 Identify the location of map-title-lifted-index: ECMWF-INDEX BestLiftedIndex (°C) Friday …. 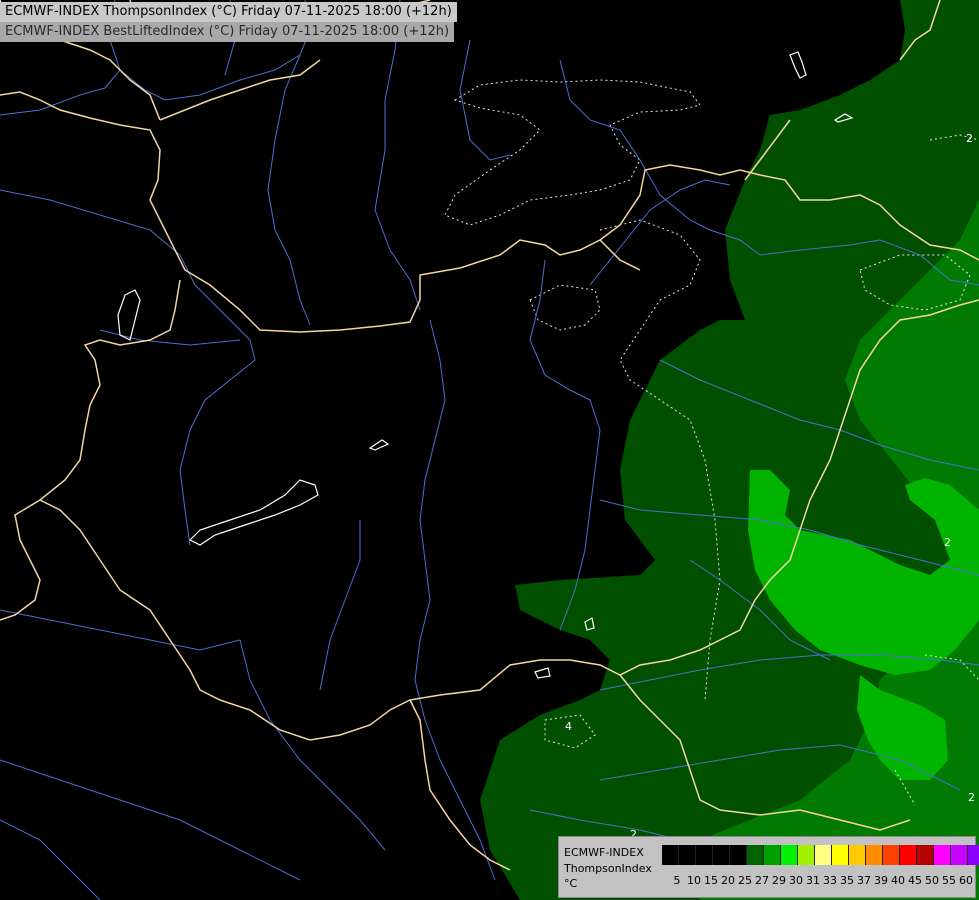
(227, 32).